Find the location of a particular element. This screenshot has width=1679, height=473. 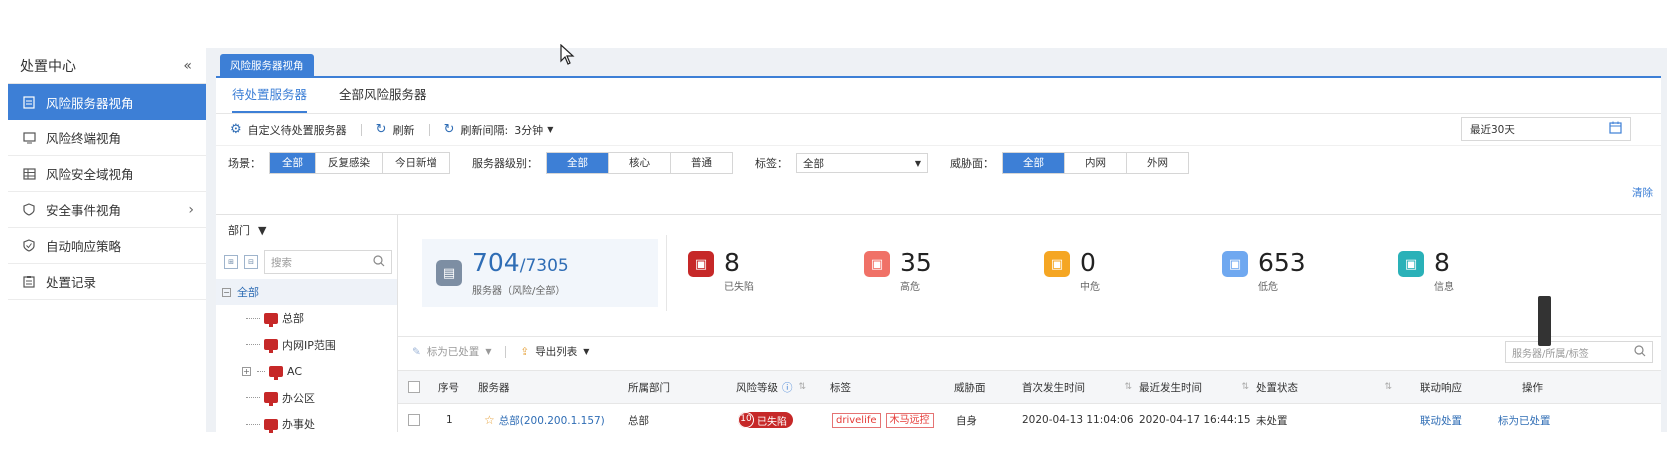

col-index: 序号 is located at coordinates (448, 387).